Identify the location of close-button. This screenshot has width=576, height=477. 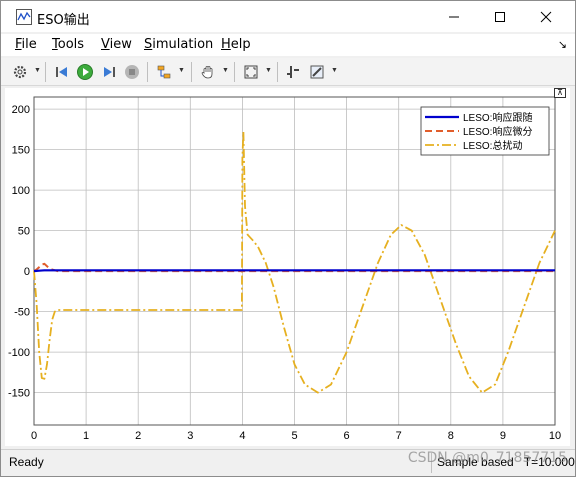
(546, 16).